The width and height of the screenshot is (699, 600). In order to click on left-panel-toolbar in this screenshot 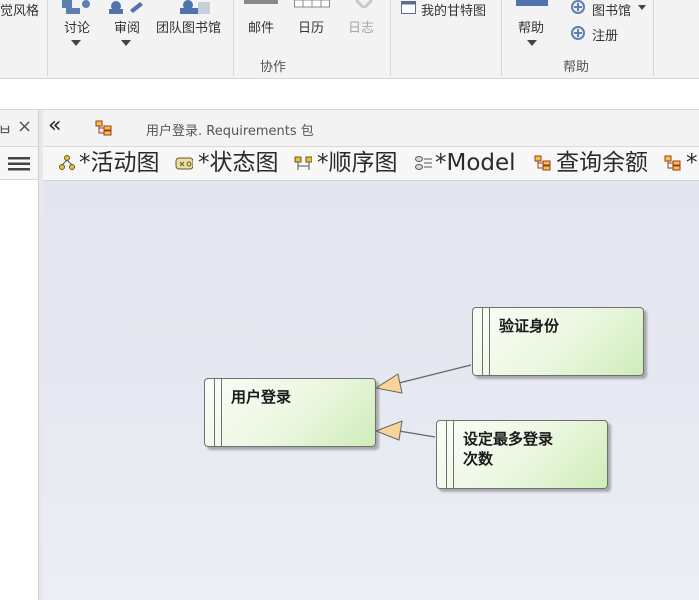, I will do `click(19, 163)`.